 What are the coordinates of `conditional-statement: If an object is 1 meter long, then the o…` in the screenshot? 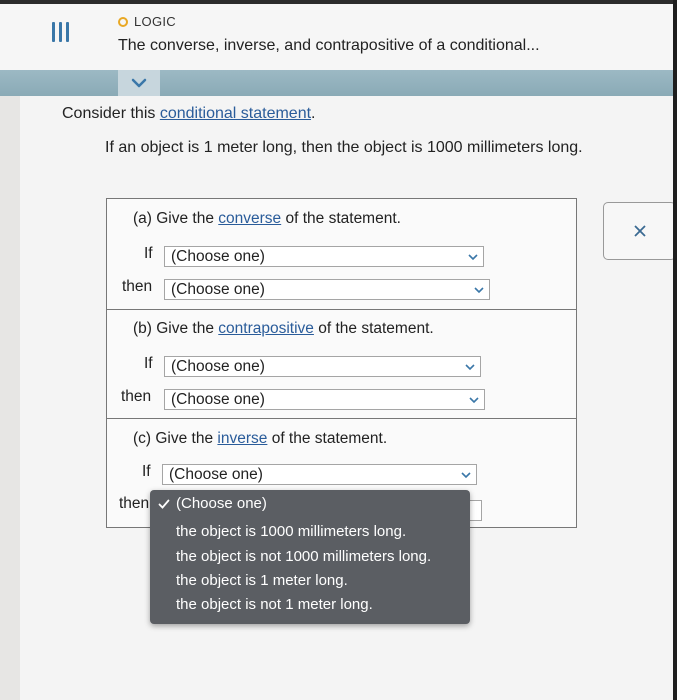 It's located at (344, 147).